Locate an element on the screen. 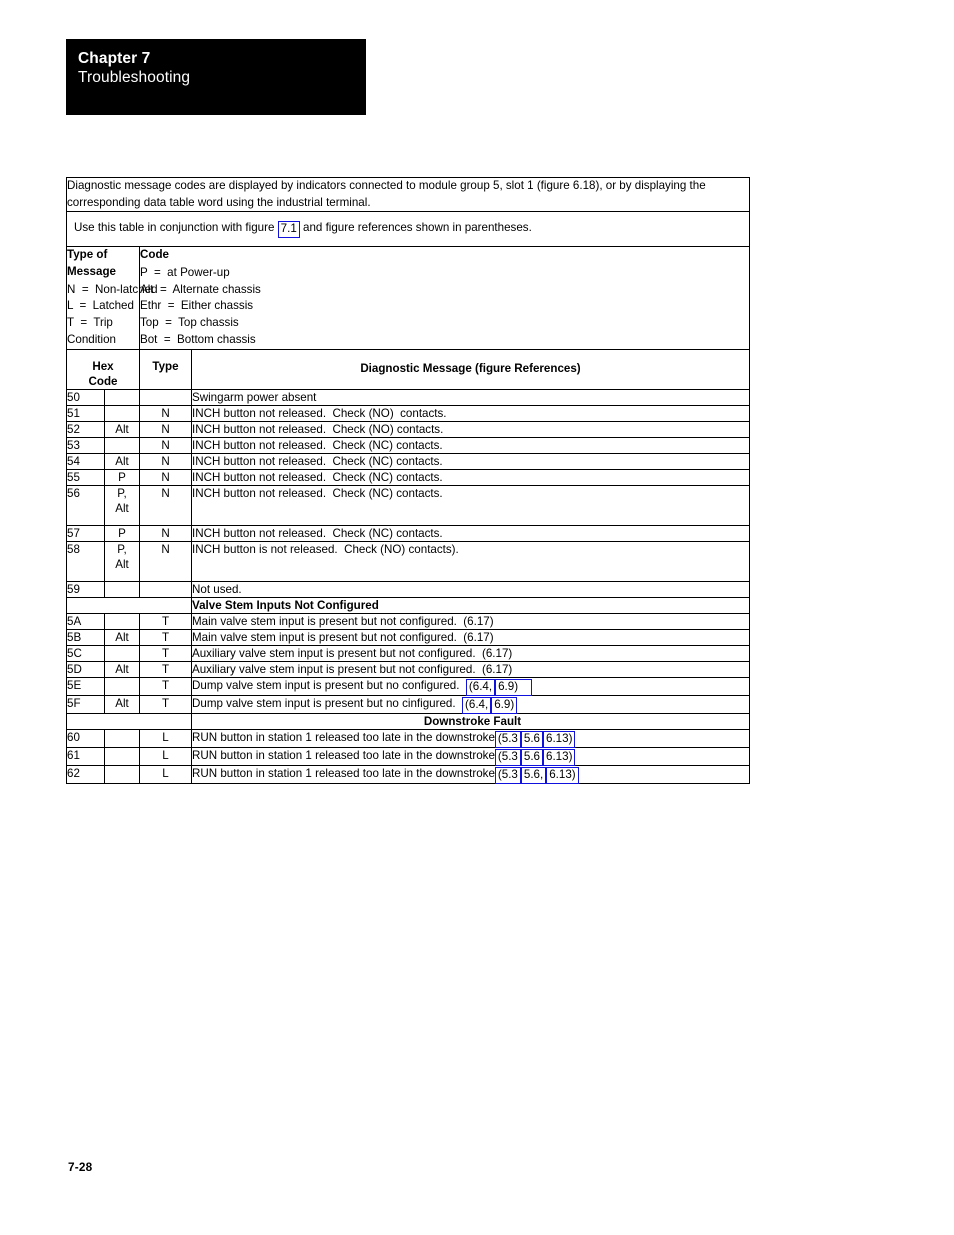 The height and width of the screenshot is (1235, 954). cell-diagnostic-message: Not used. is located at coordinates (470, 589).